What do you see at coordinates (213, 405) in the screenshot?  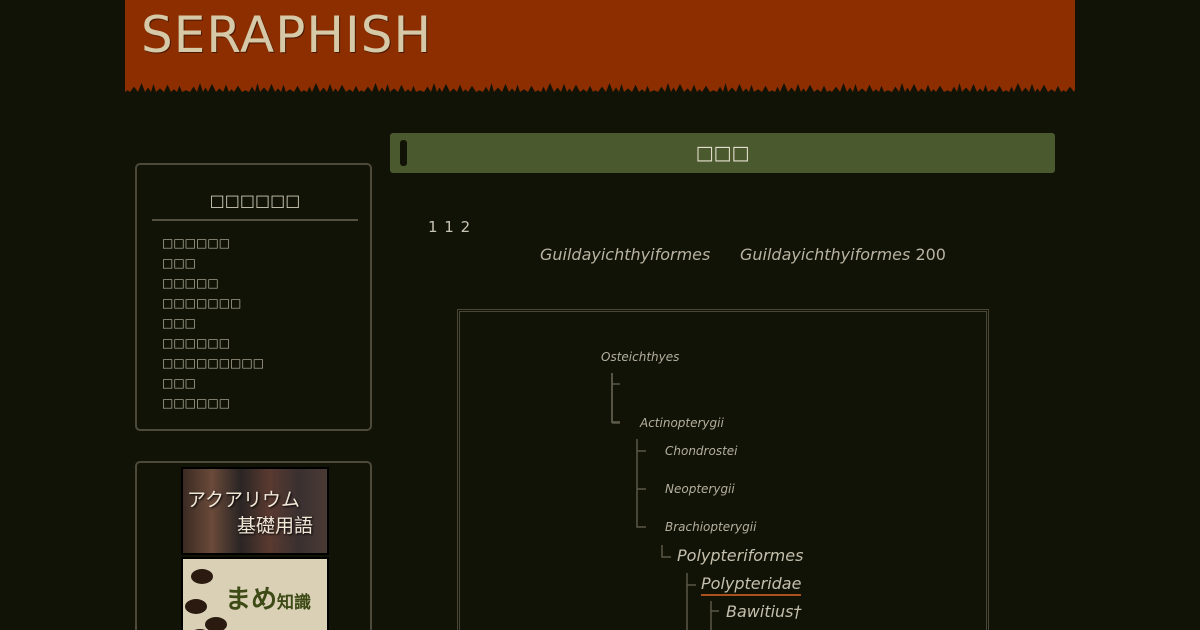 I see `sidebar-item-9: □□□□□□` at bounding box center [213, 405].